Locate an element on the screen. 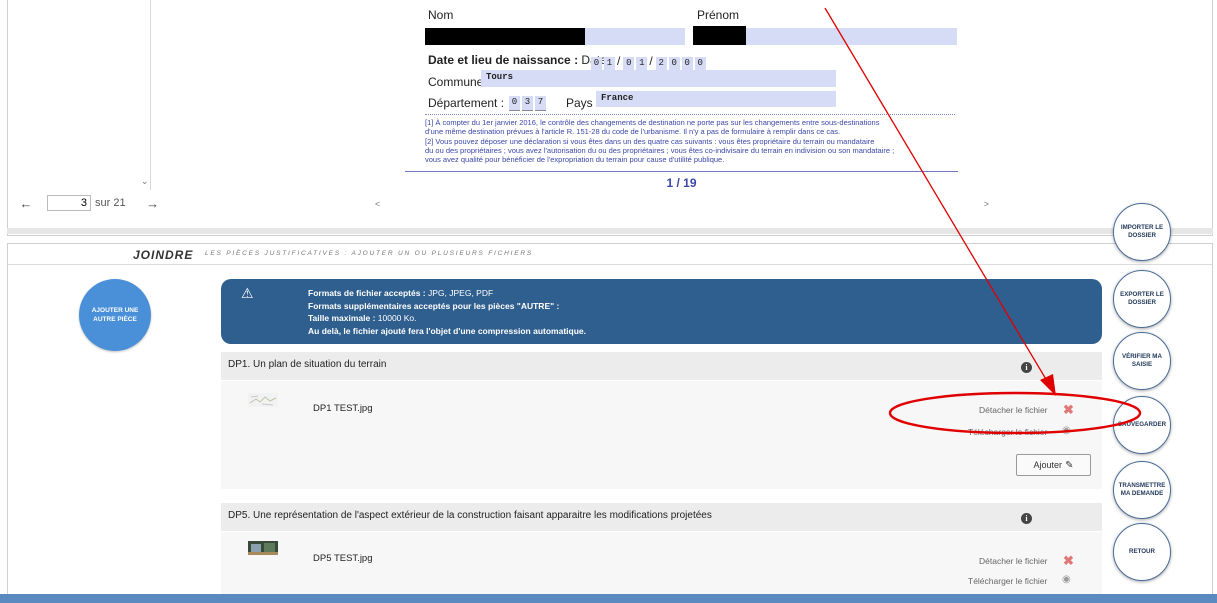 The height and width of the screenshot is (603, 1217). add-file-label: Ajouter is located at coordinates (1048, 465).